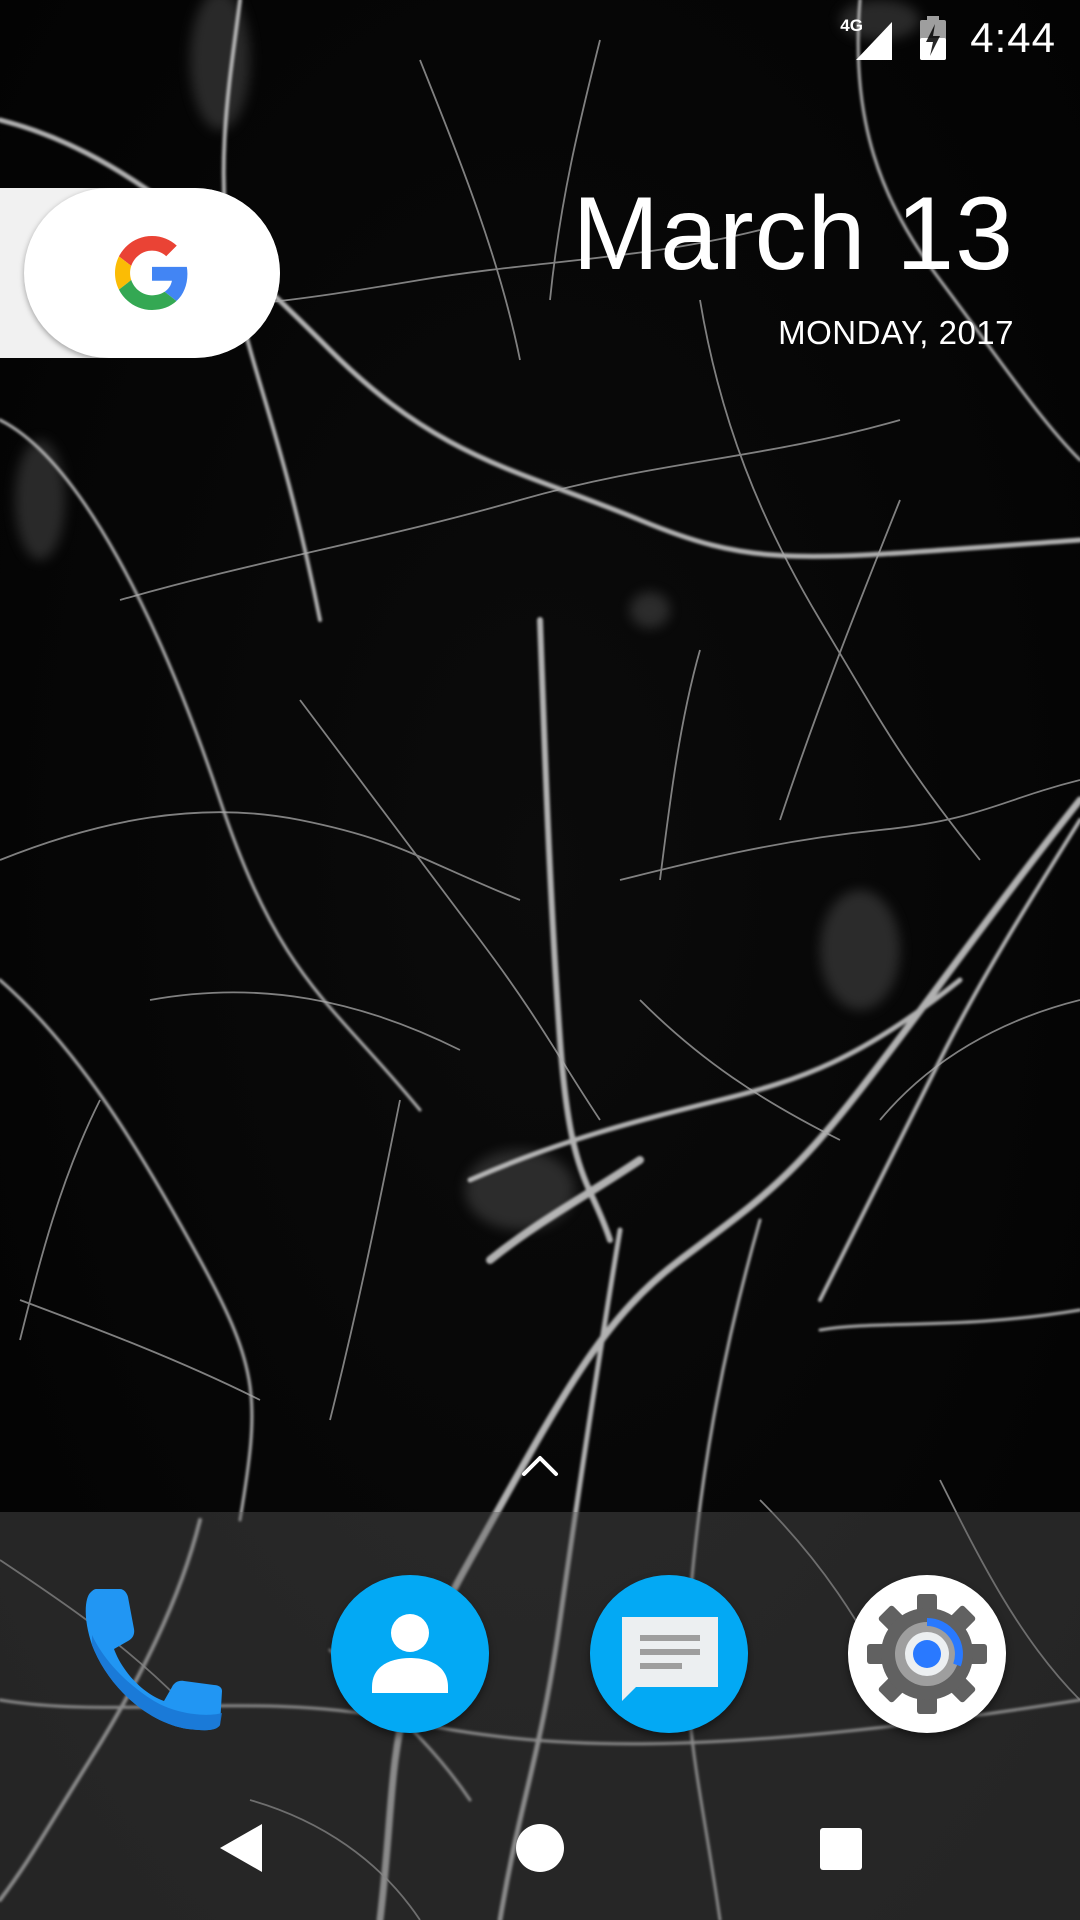  I want to click on messages-icon, so click(670, 1659).